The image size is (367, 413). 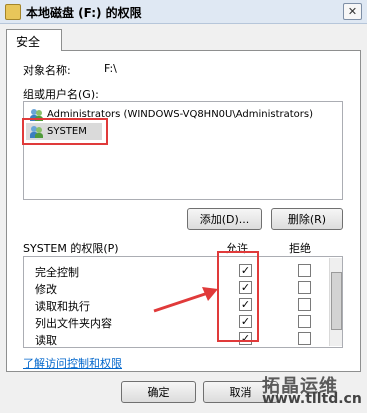 I want to click on permission-row: 读取 ✓, so click(x=177, y=338).